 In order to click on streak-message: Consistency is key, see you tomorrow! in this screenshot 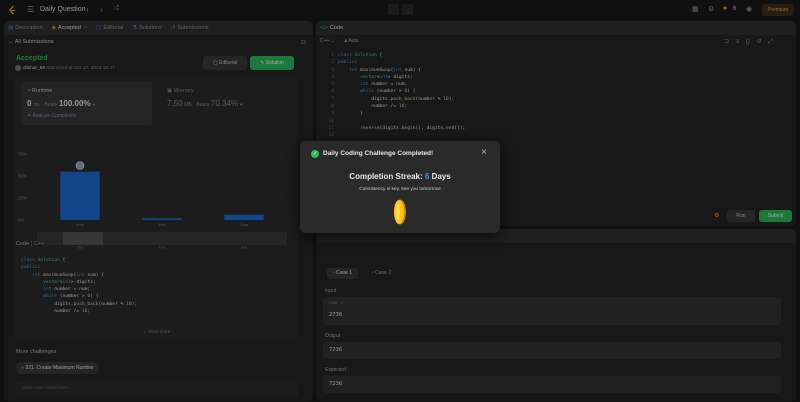, I will do `click(400, 189)`.